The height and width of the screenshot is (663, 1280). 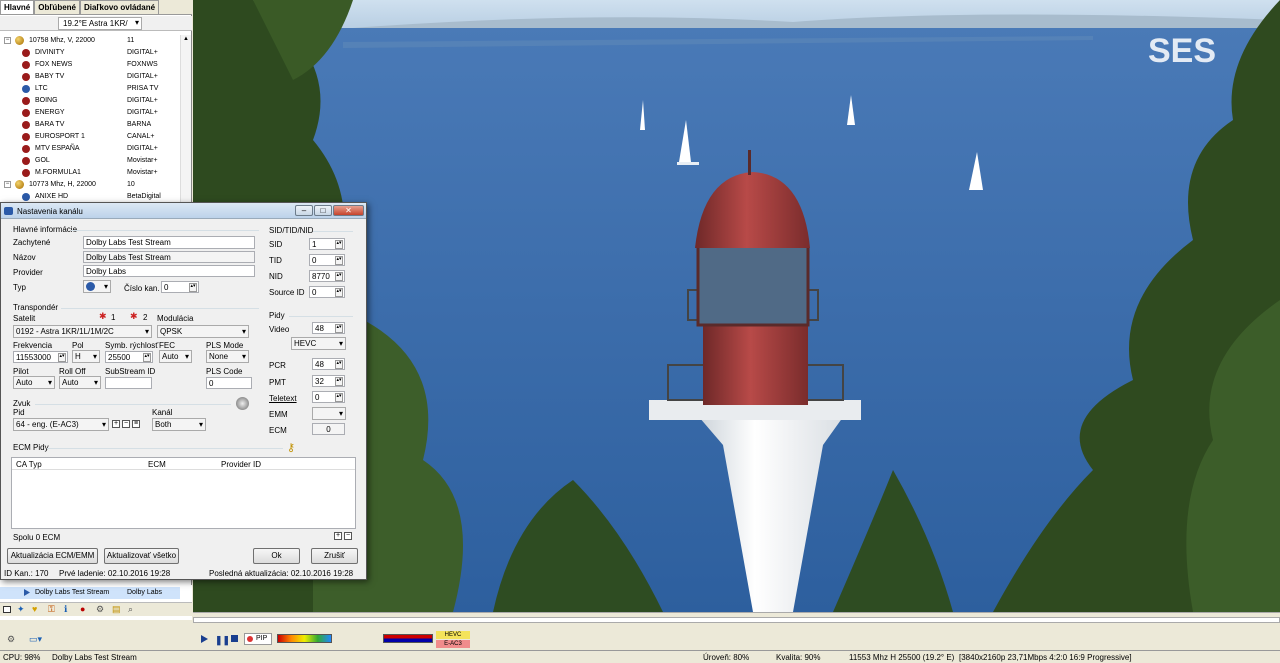 What do you see at coordinates (80, 382) in the screenshot?
I see `rolloff-select: Auto` at bounding box center [80, 382].